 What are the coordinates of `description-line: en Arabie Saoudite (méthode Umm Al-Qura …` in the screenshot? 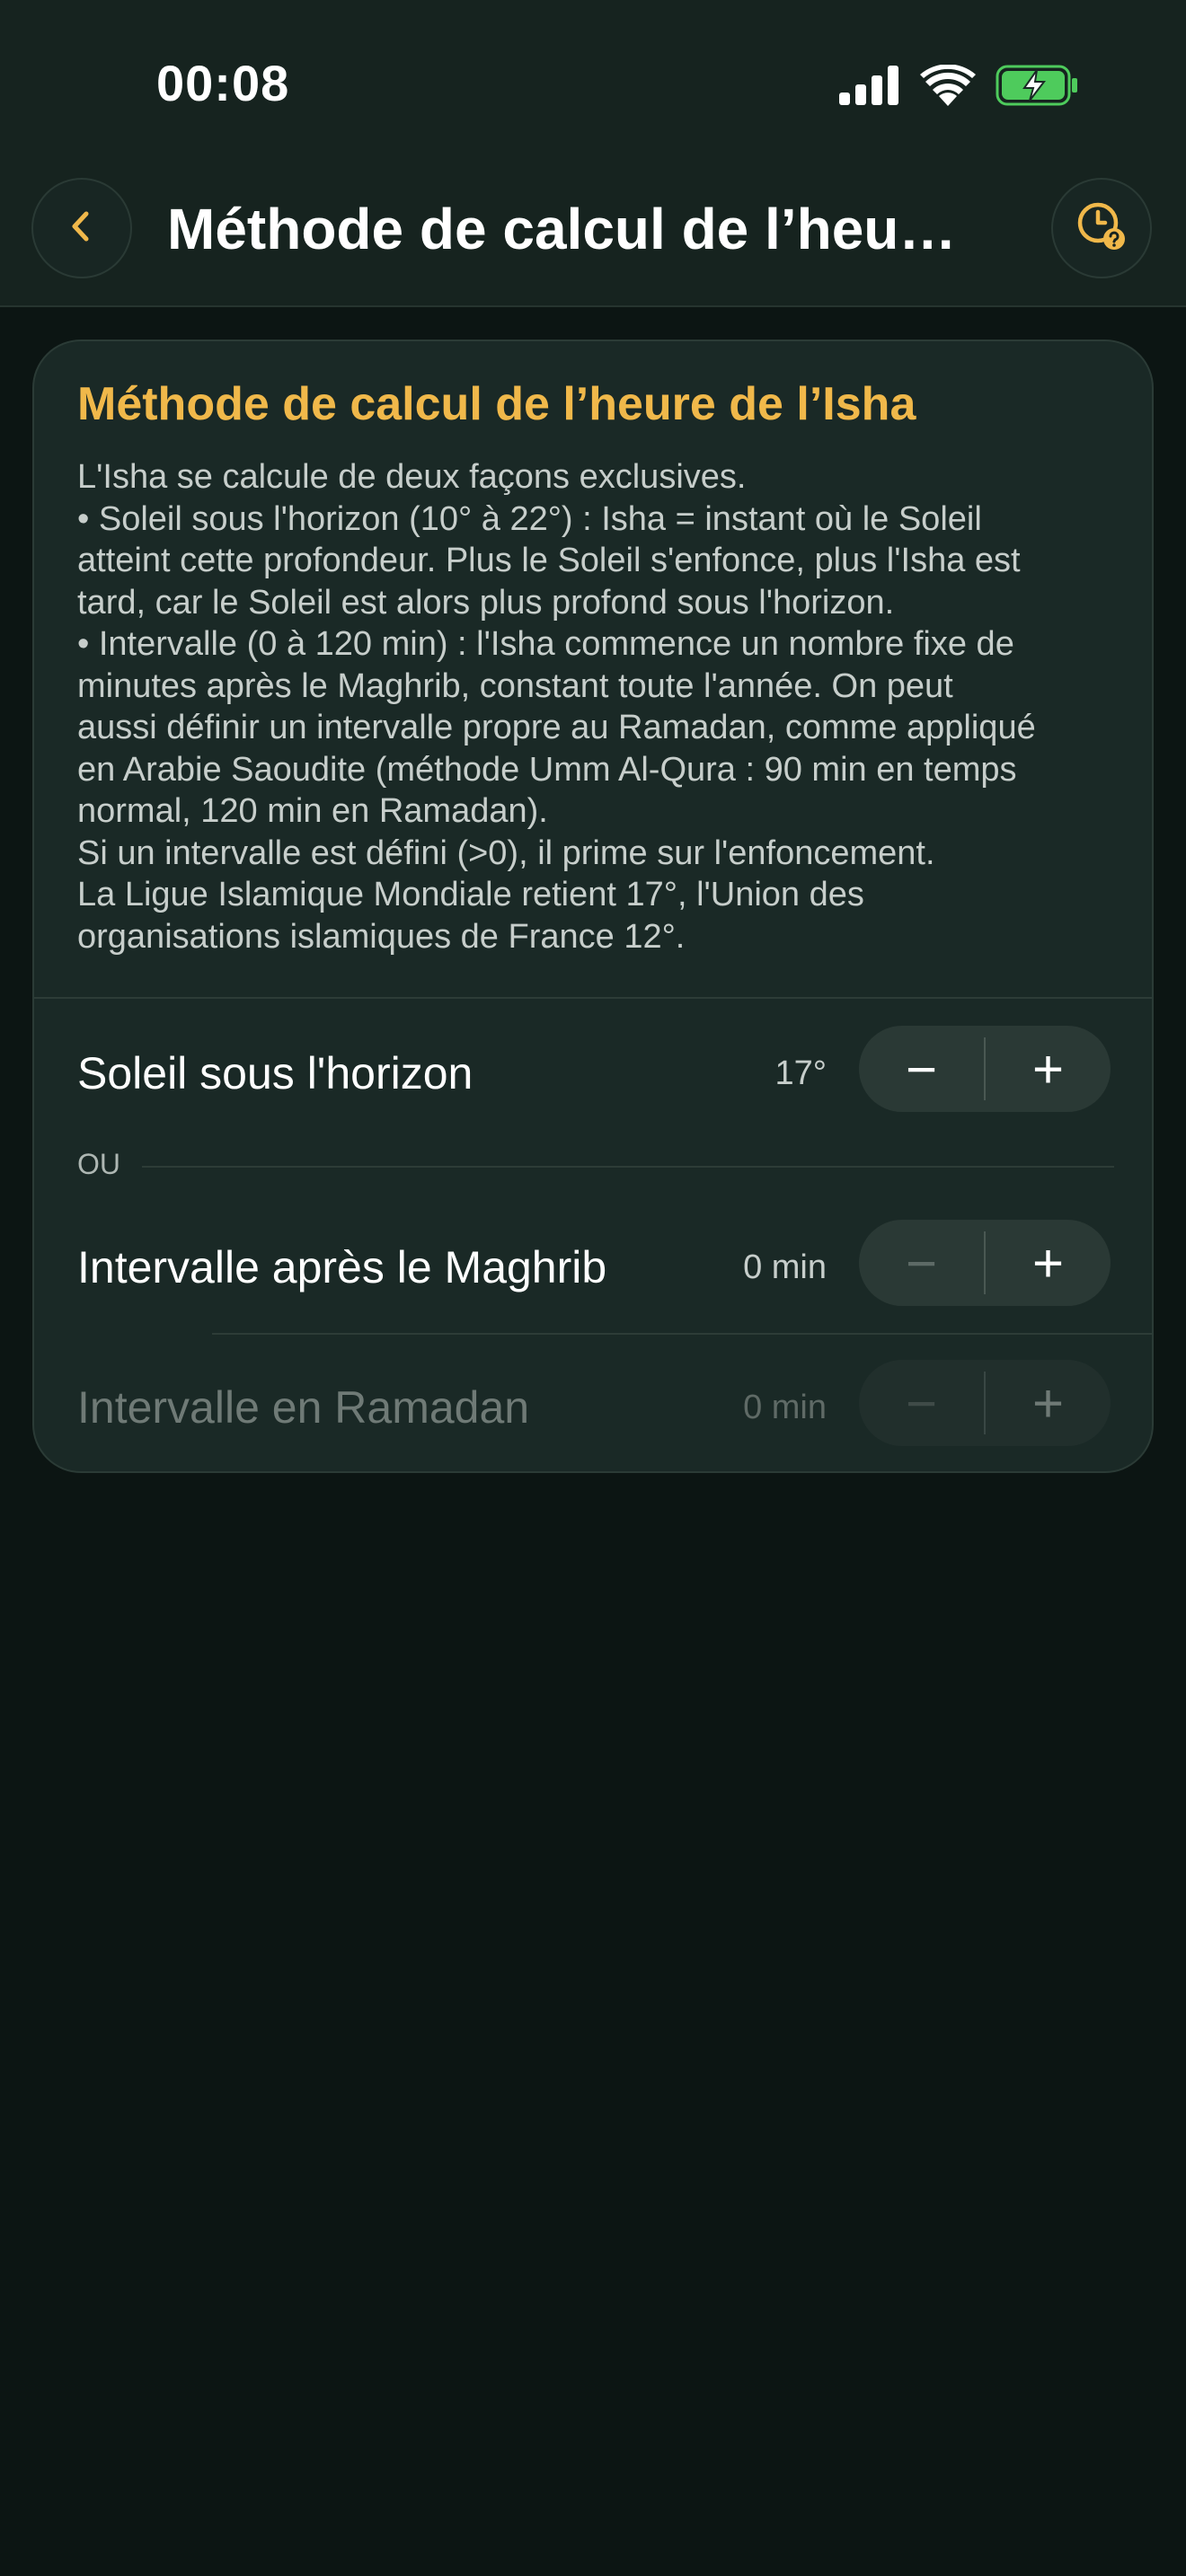 It's located at (547, 769).